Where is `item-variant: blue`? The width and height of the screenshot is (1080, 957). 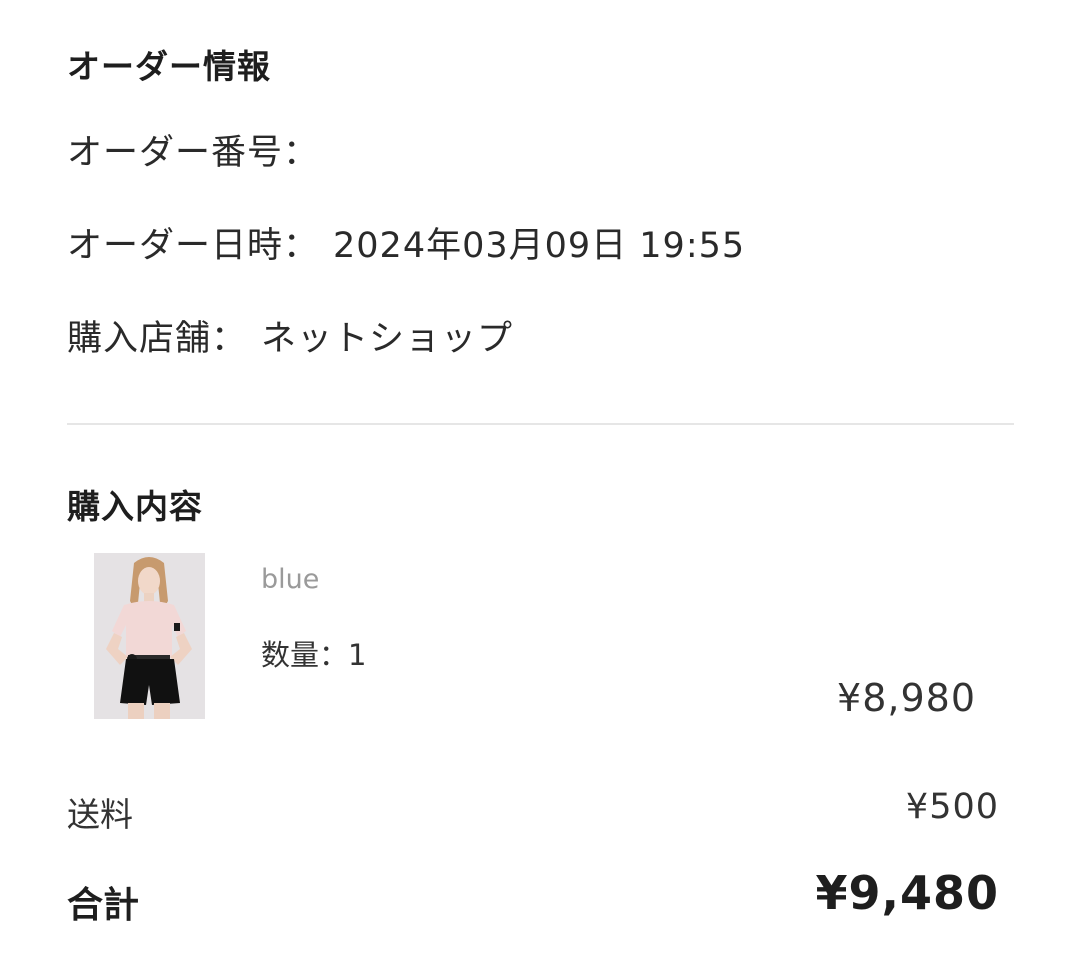 item-variant: blue is located at coordinates (290, 579).